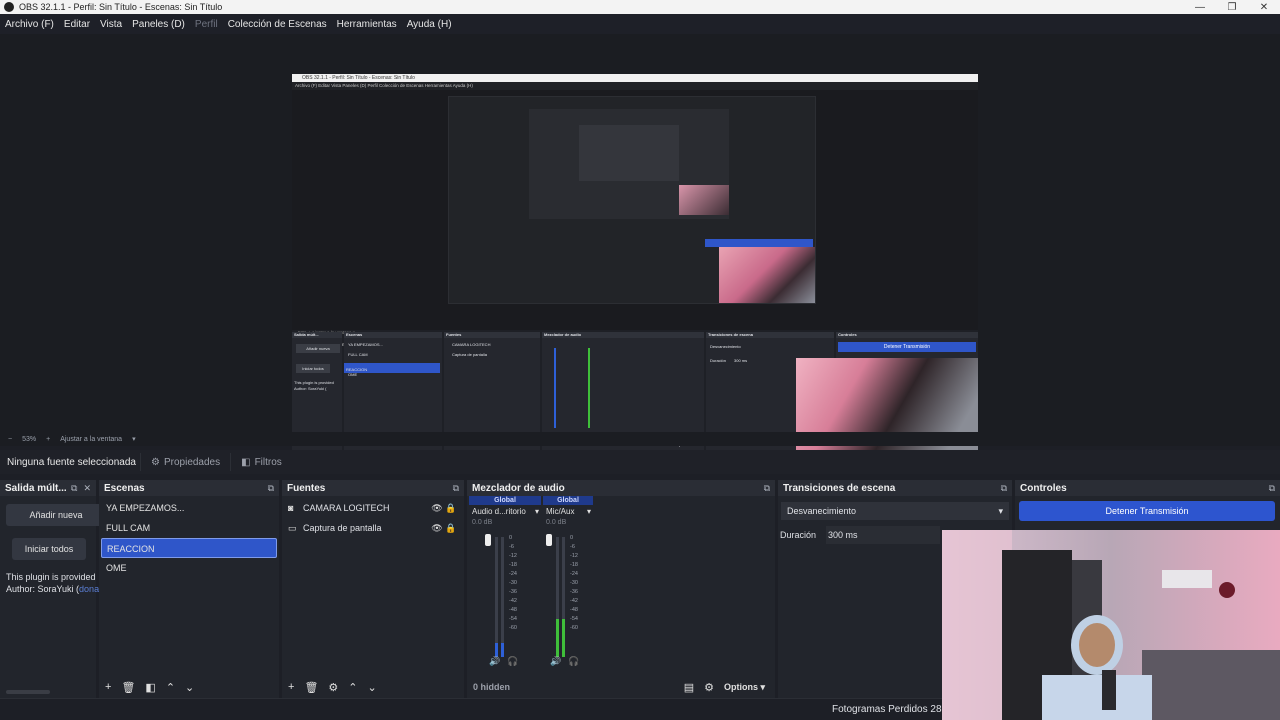  I want to click on menu-vista: Vista, so click(111, 24).